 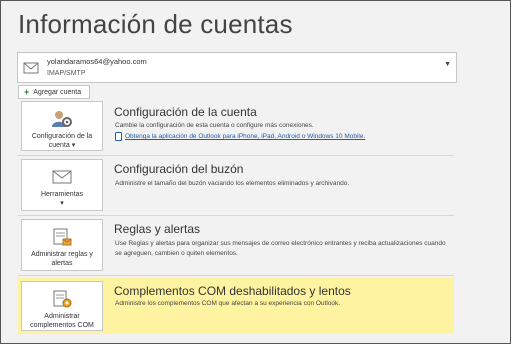 What do you see at coordinates (62, 321) in the screenshot?
I see `manage-com-addins-tile-label: Administrar complementos COM` at bounding box center [62, 321].